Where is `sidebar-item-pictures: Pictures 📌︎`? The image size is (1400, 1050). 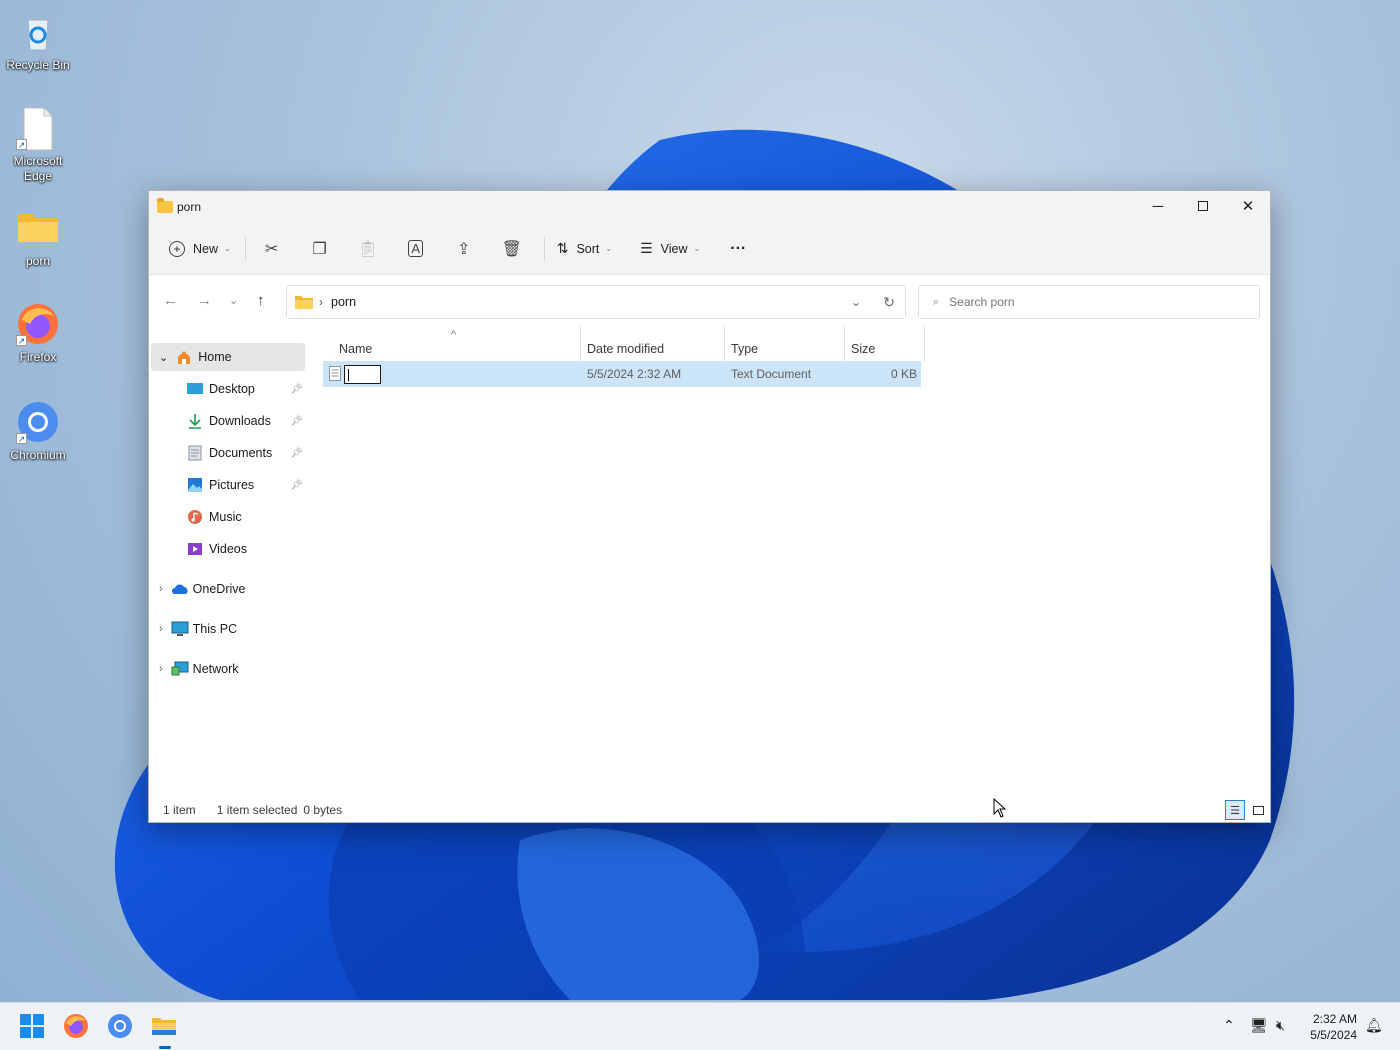 sidebar-item-pictures: Pictures 📌︎ is located at coordinates (245, 485).